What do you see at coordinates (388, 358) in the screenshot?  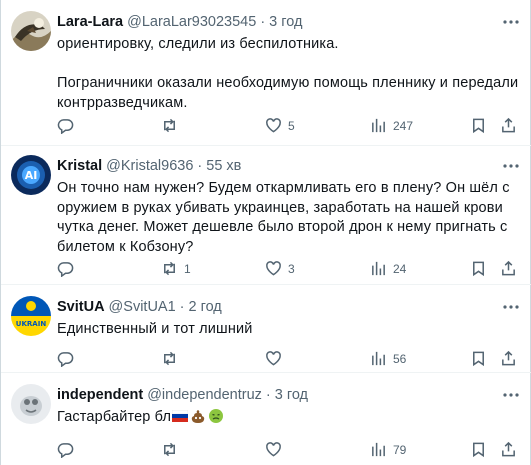 I see `views-button: 56` at bounding box center [388, 358].